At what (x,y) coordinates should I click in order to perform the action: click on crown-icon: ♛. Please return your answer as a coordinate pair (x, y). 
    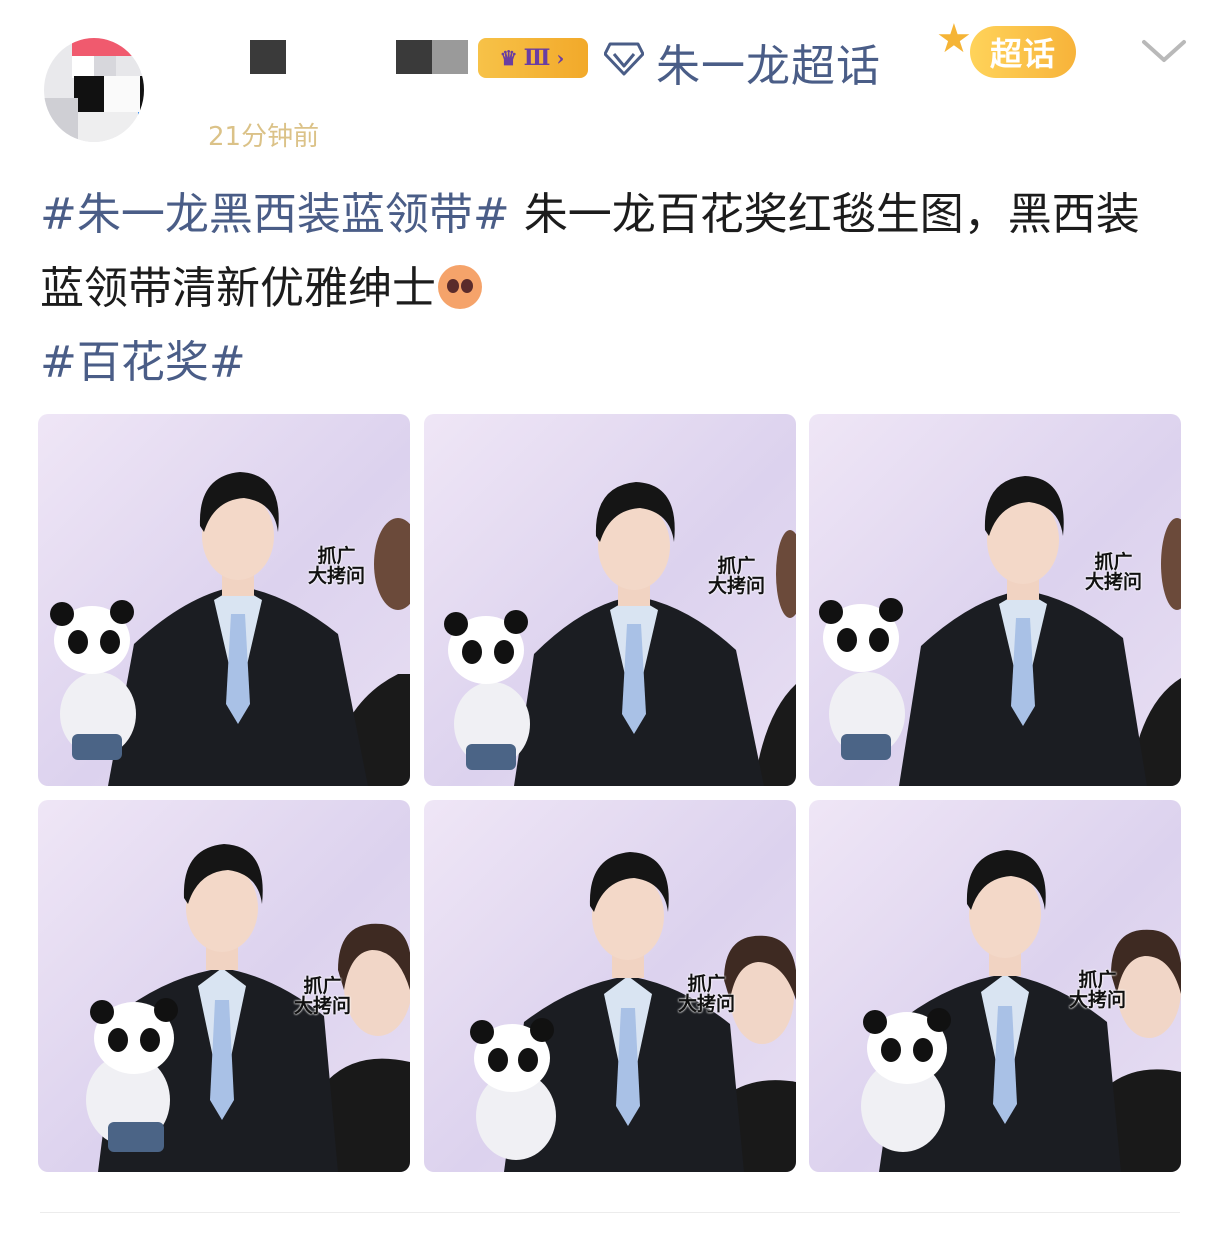
    Looking at the image, I should click on (509, 58).